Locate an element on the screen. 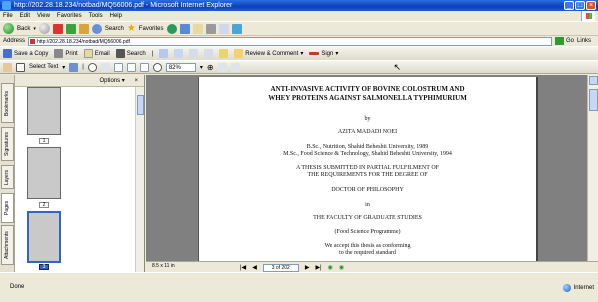  links-label: Links is located at coordinates (584, 41).